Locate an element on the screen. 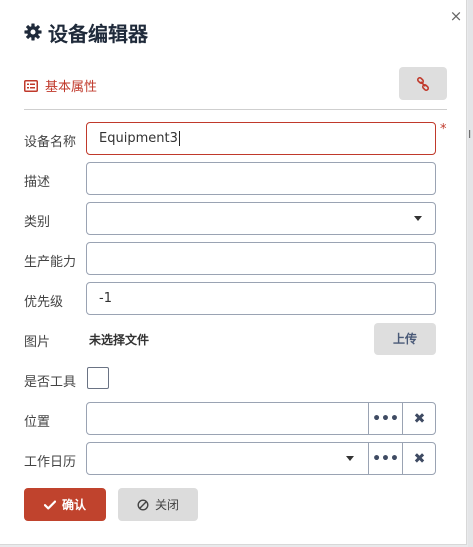  check-icon is located at coordinates (49, 504).